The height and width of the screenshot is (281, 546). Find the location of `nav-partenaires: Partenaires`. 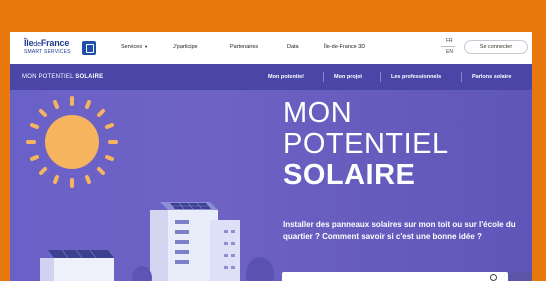

nav-partenaires: Partenaires is located at coordinates (244, 47).